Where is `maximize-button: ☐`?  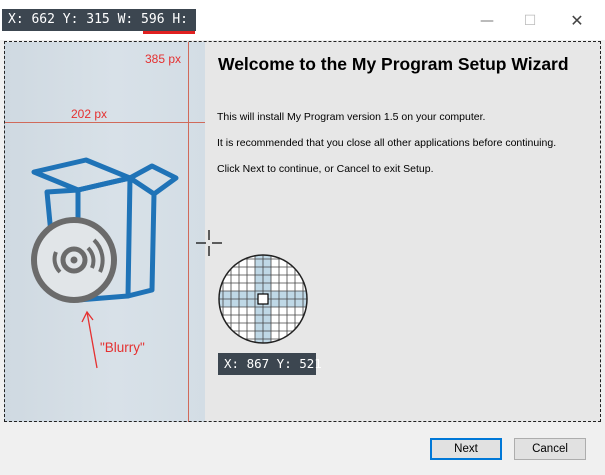
maximize-button: ☐ is located at coordinates (530, 21).